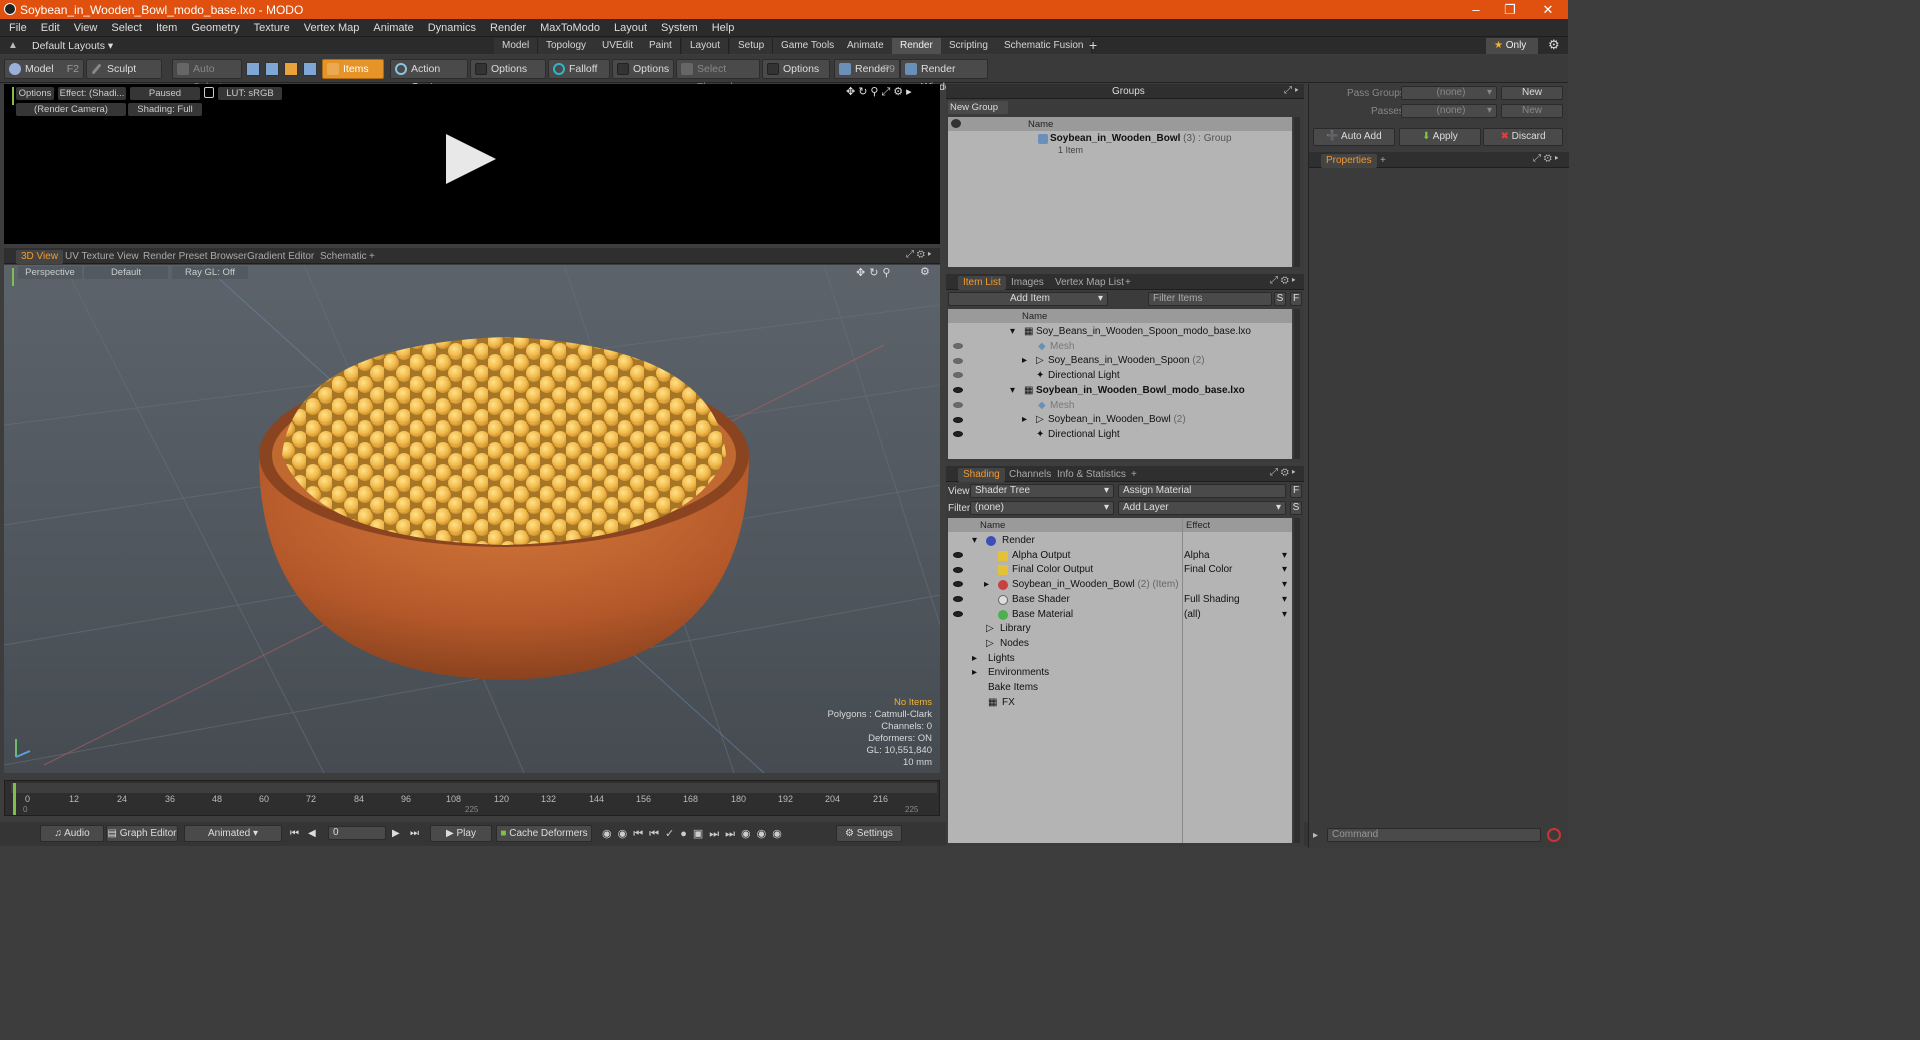  I want to click on list-item: ▸ ▷ Soybean_in_Wooden_Bowl (2), so click(1120, 420).